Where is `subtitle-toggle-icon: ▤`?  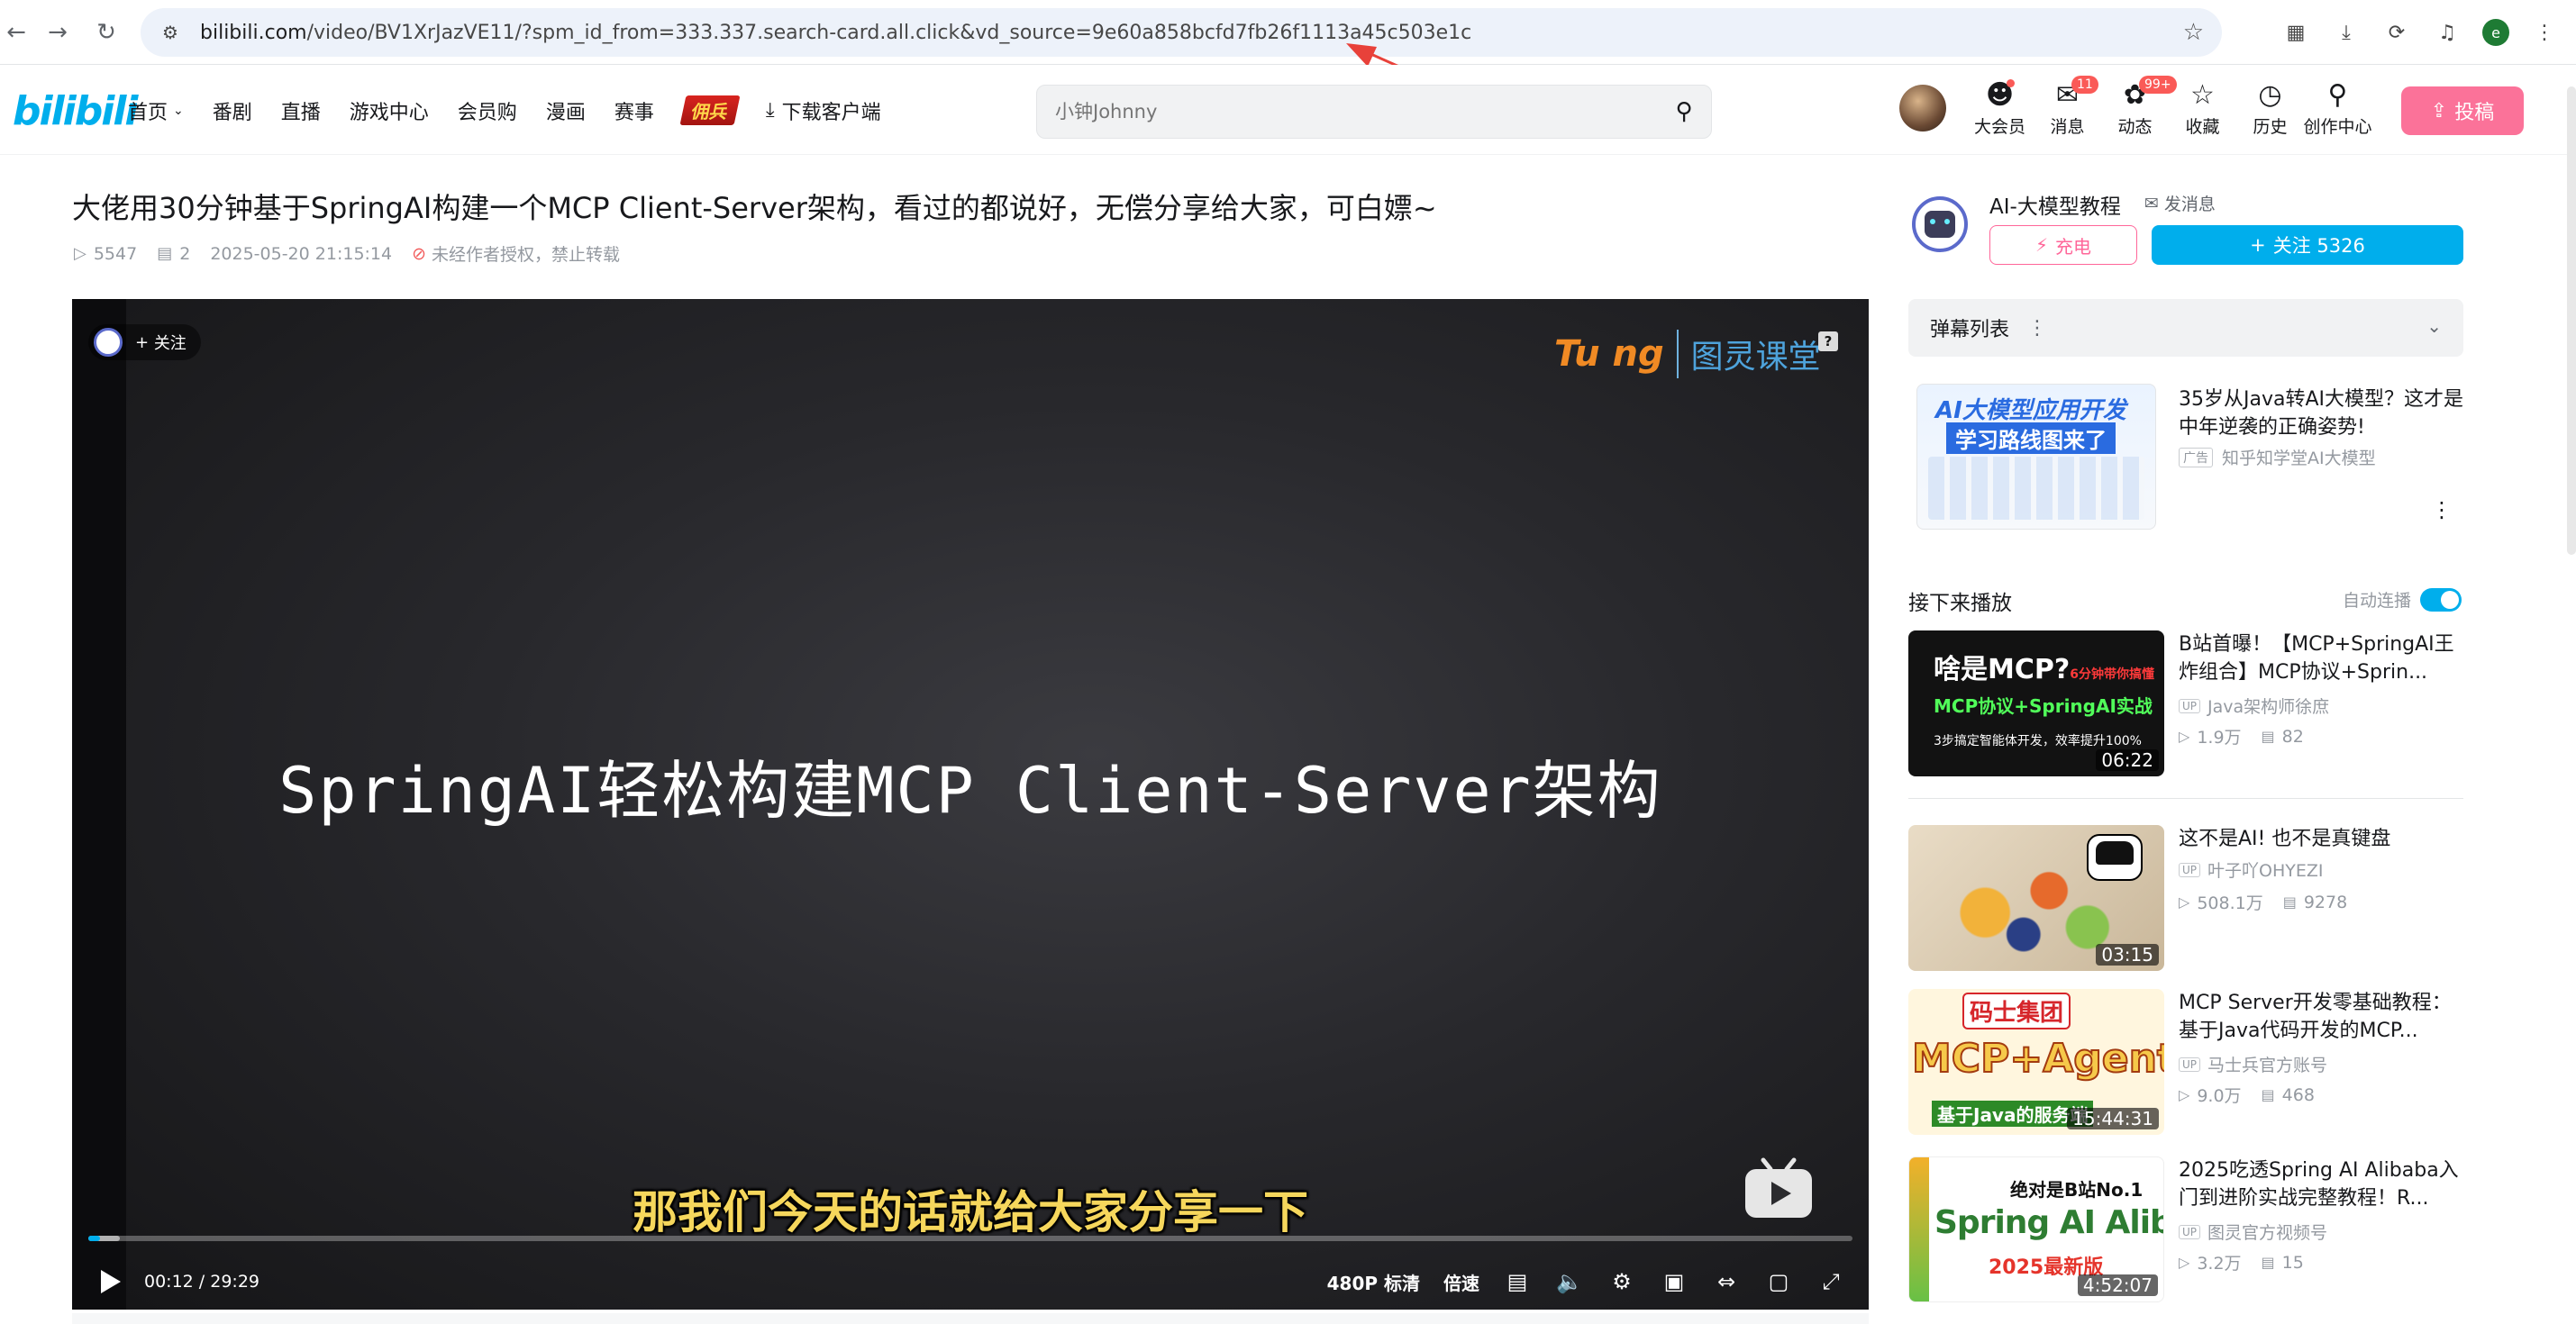
subtitle-toggle-icon: ▤ is located at coordinates (1517, 1281).